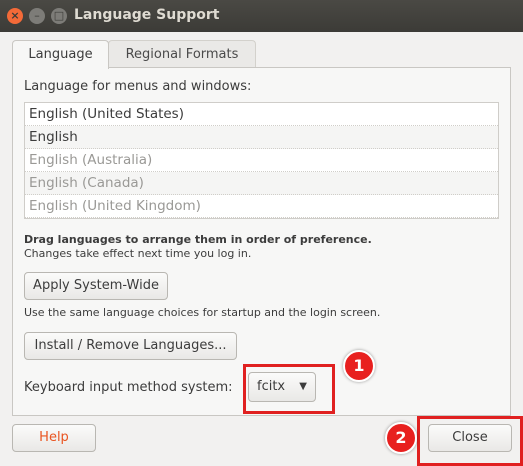 This screenshot has height=466, width=523. I want to click on window-maximize-button: □, so click(59, 16).